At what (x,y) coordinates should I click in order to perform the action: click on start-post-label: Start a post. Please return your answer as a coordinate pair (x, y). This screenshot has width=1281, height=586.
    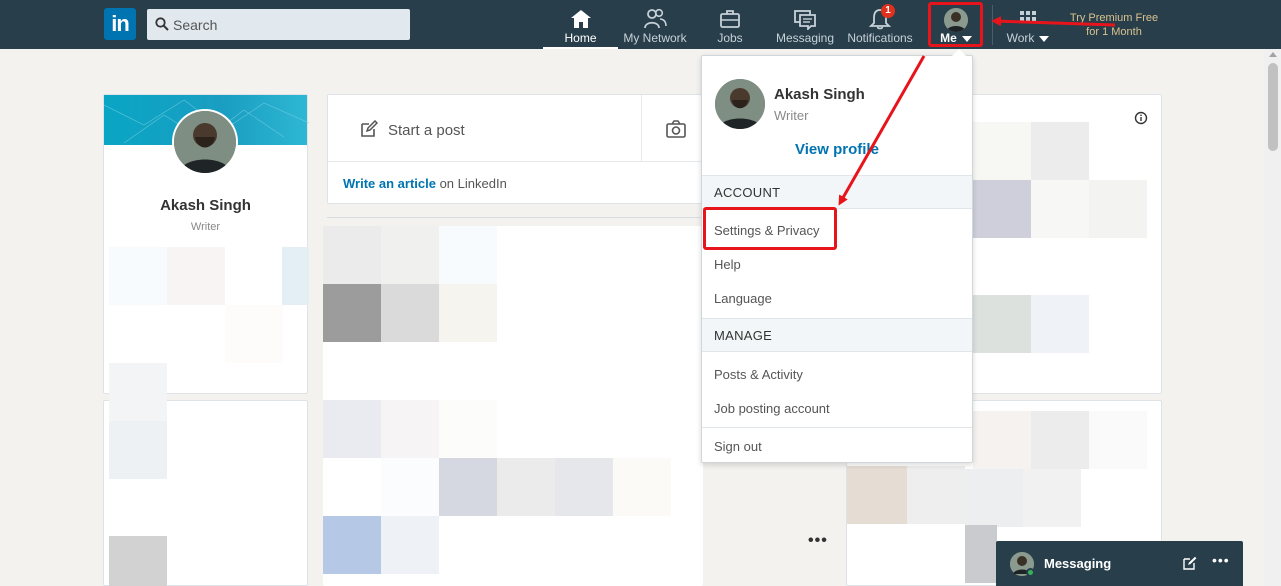
    Looking at the image, I should click on (426, 130).